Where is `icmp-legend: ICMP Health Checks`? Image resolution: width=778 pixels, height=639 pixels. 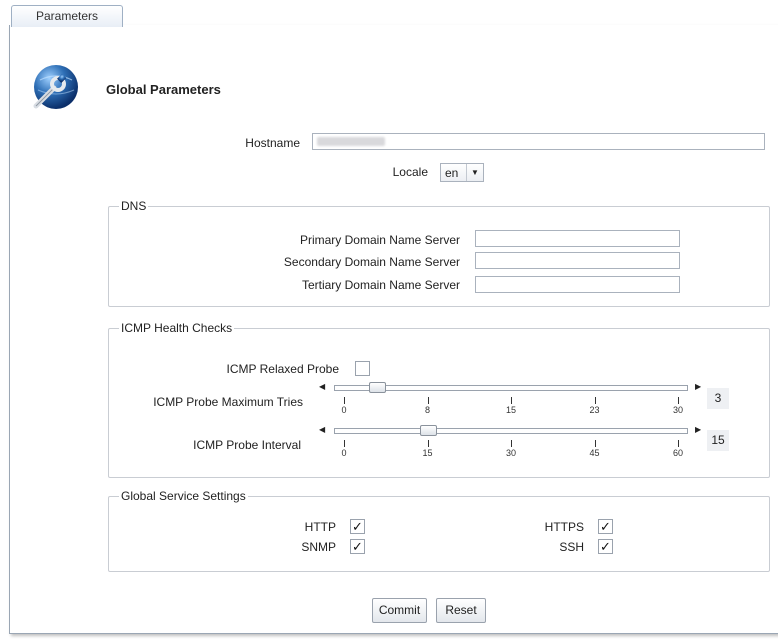 icmp-legend: ICMP Health Checks is located at coordinates (177, 328).